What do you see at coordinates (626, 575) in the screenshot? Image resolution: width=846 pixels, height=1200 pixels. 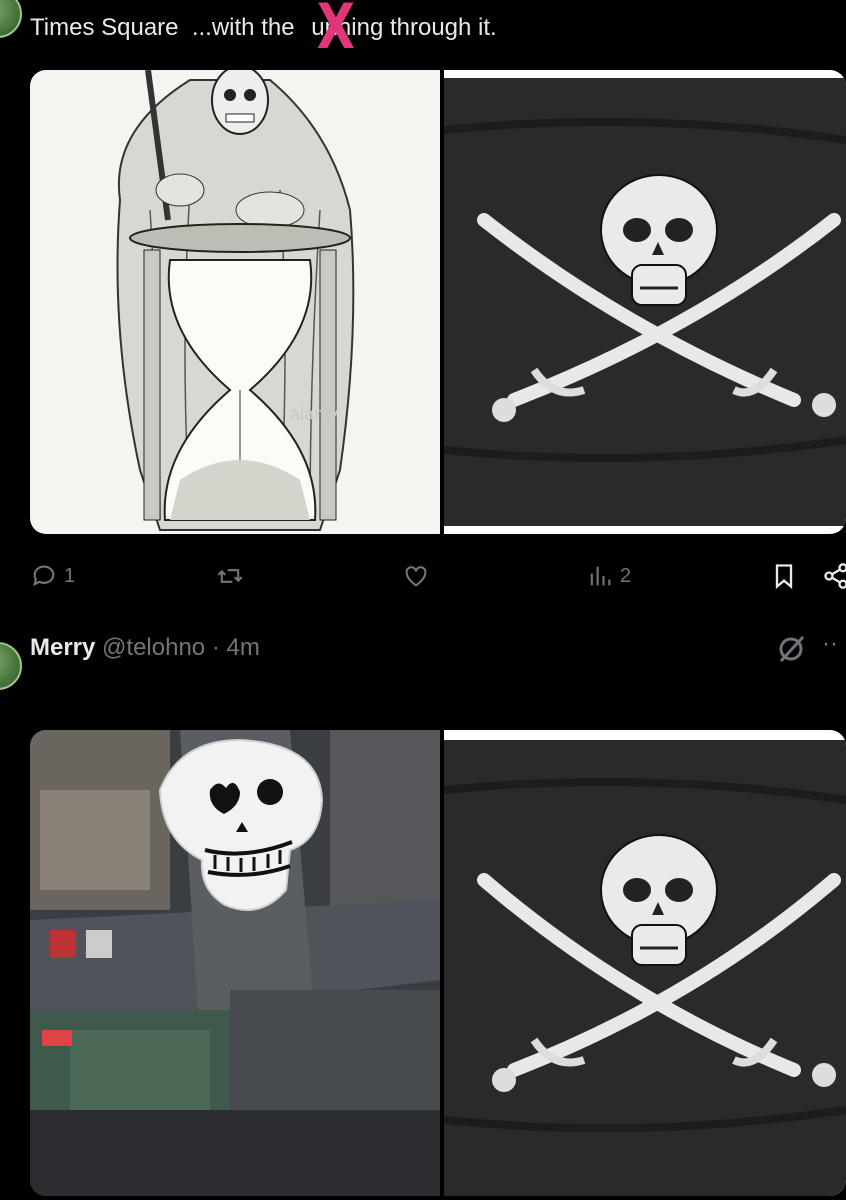 I see `views-count: 2` at bounding box center [626, 575].